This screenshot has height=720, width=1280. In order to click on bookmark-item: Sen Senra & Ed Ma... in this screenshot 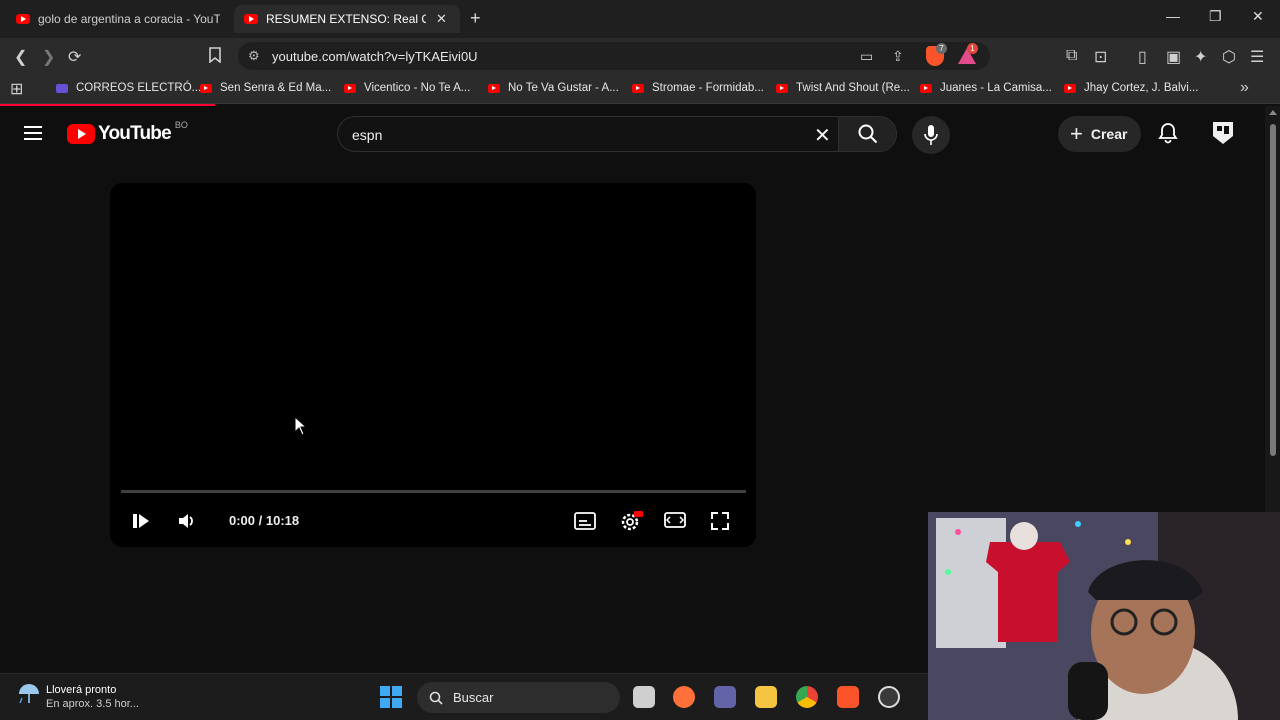, I will do `click(265, 88)`.